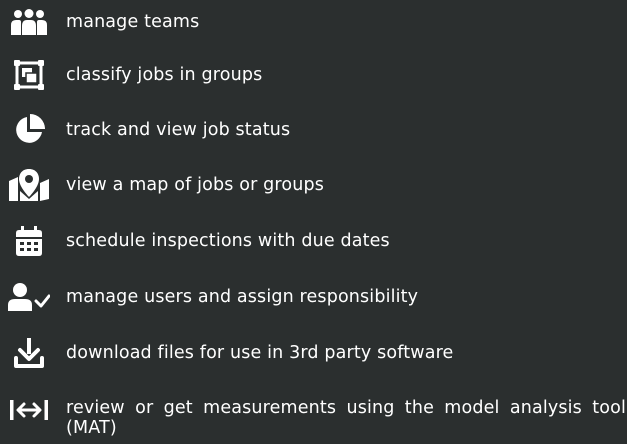 The height and width of the screenshot is (444, 627). What do you see at coordinates (313, 22) in the screenshot?
I see `feature-item-manage-teams: manage teams` at bounding box center [313, 22].